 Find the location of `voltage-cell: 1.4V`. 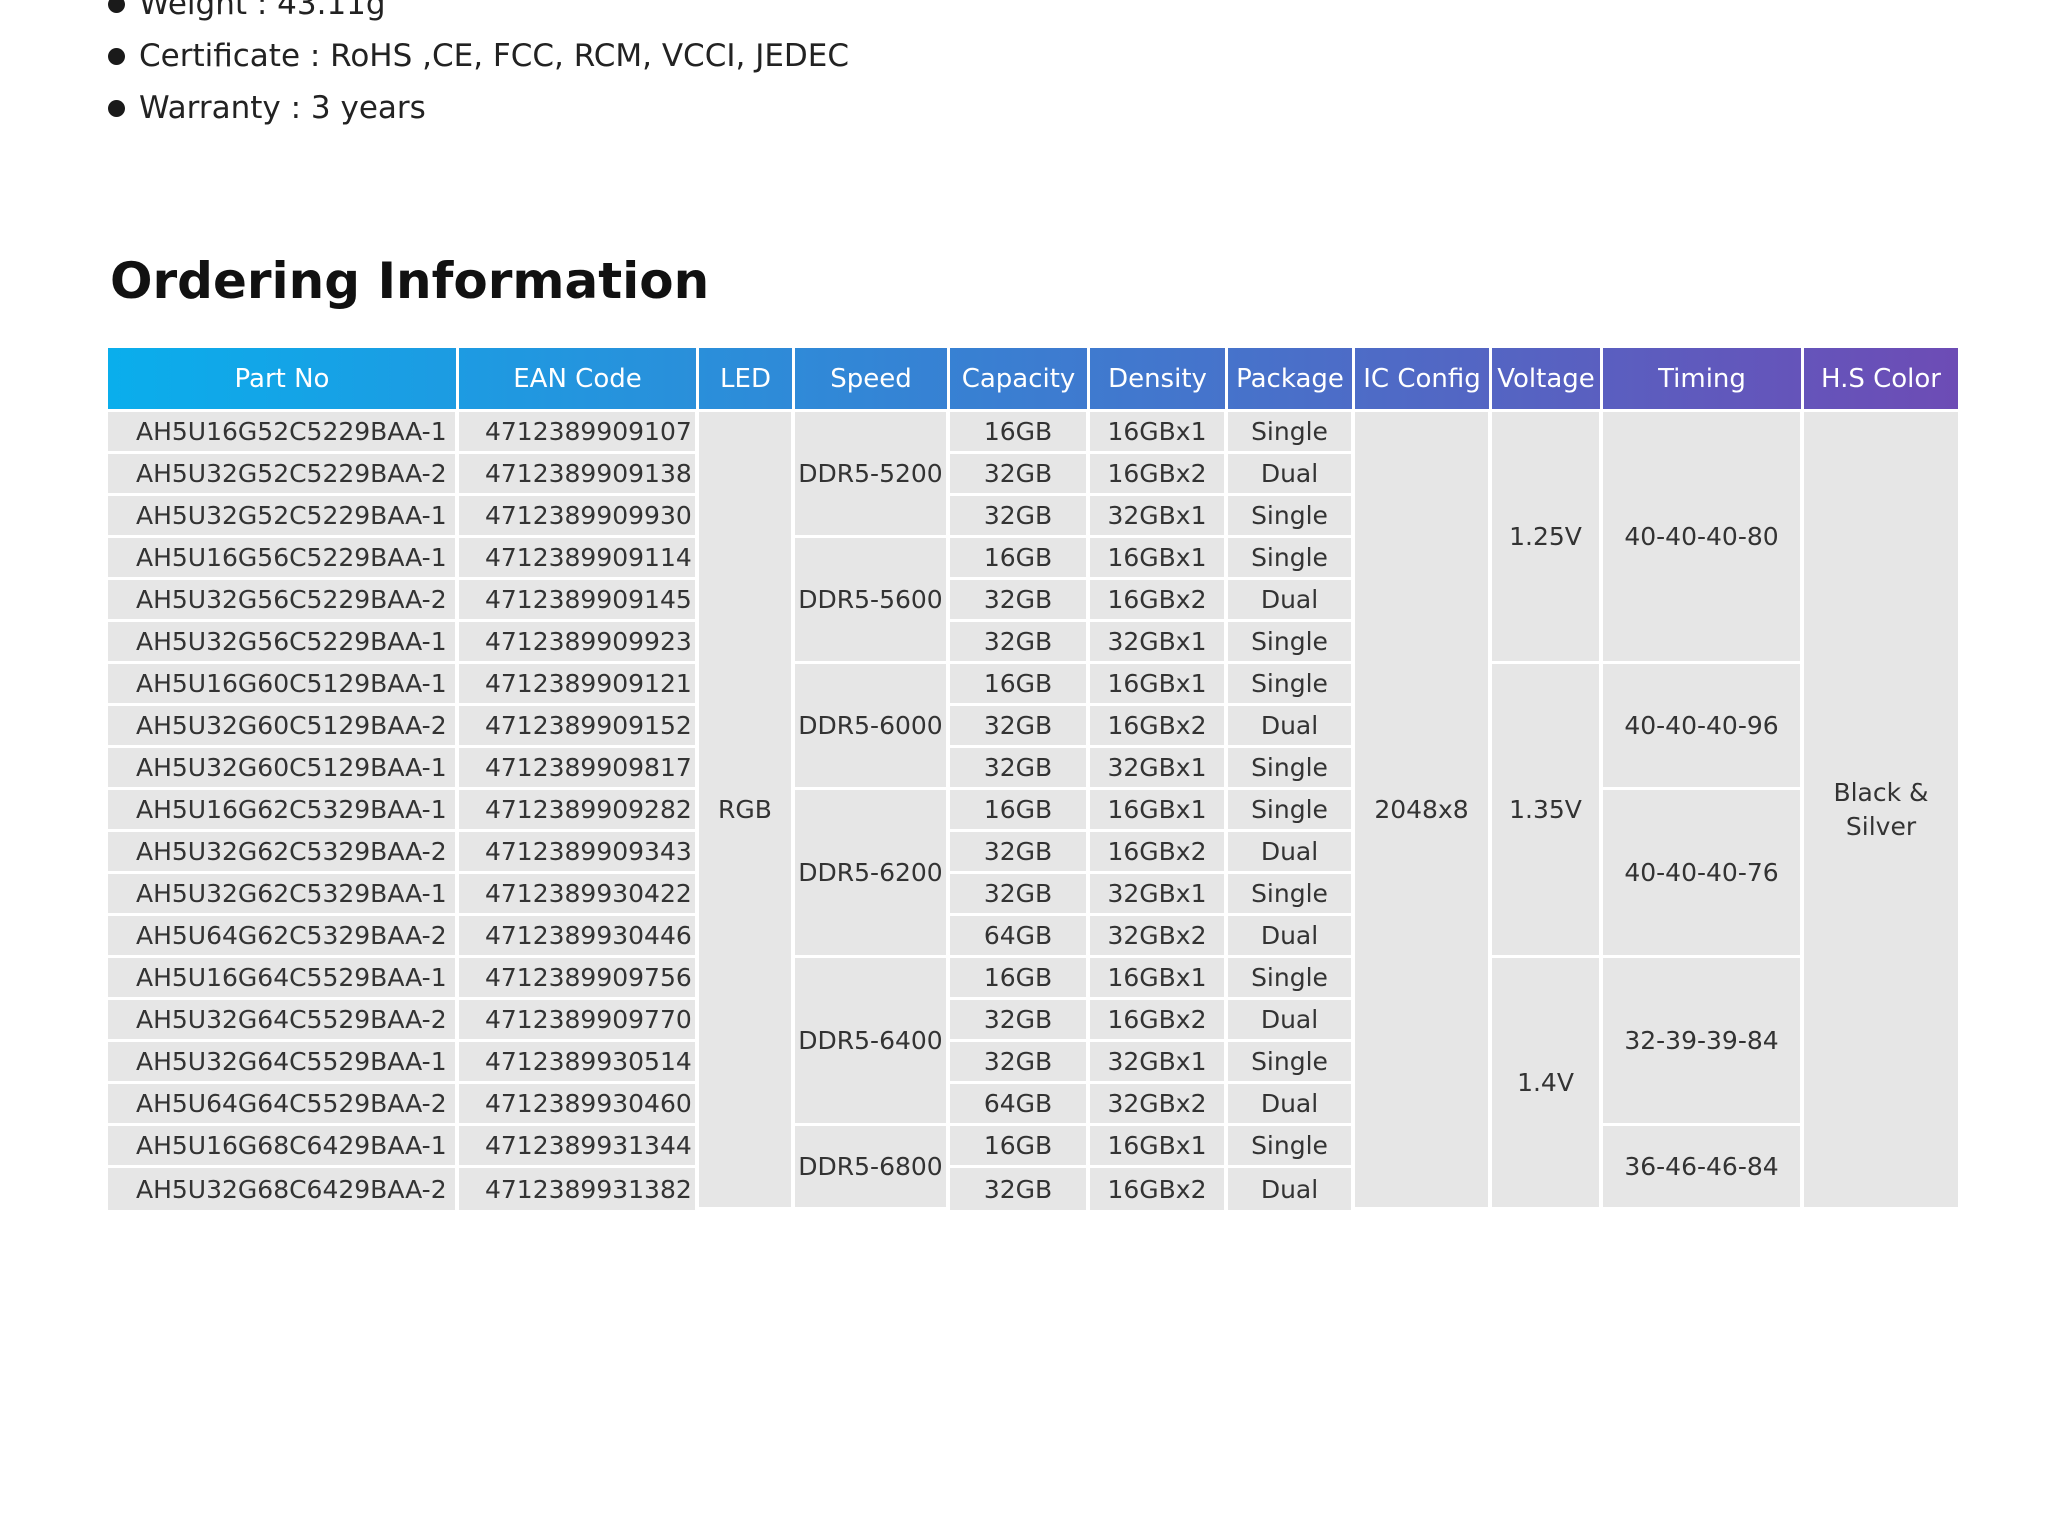

voltage-cell: 1.4V is located at coordinates (1547, 1084).